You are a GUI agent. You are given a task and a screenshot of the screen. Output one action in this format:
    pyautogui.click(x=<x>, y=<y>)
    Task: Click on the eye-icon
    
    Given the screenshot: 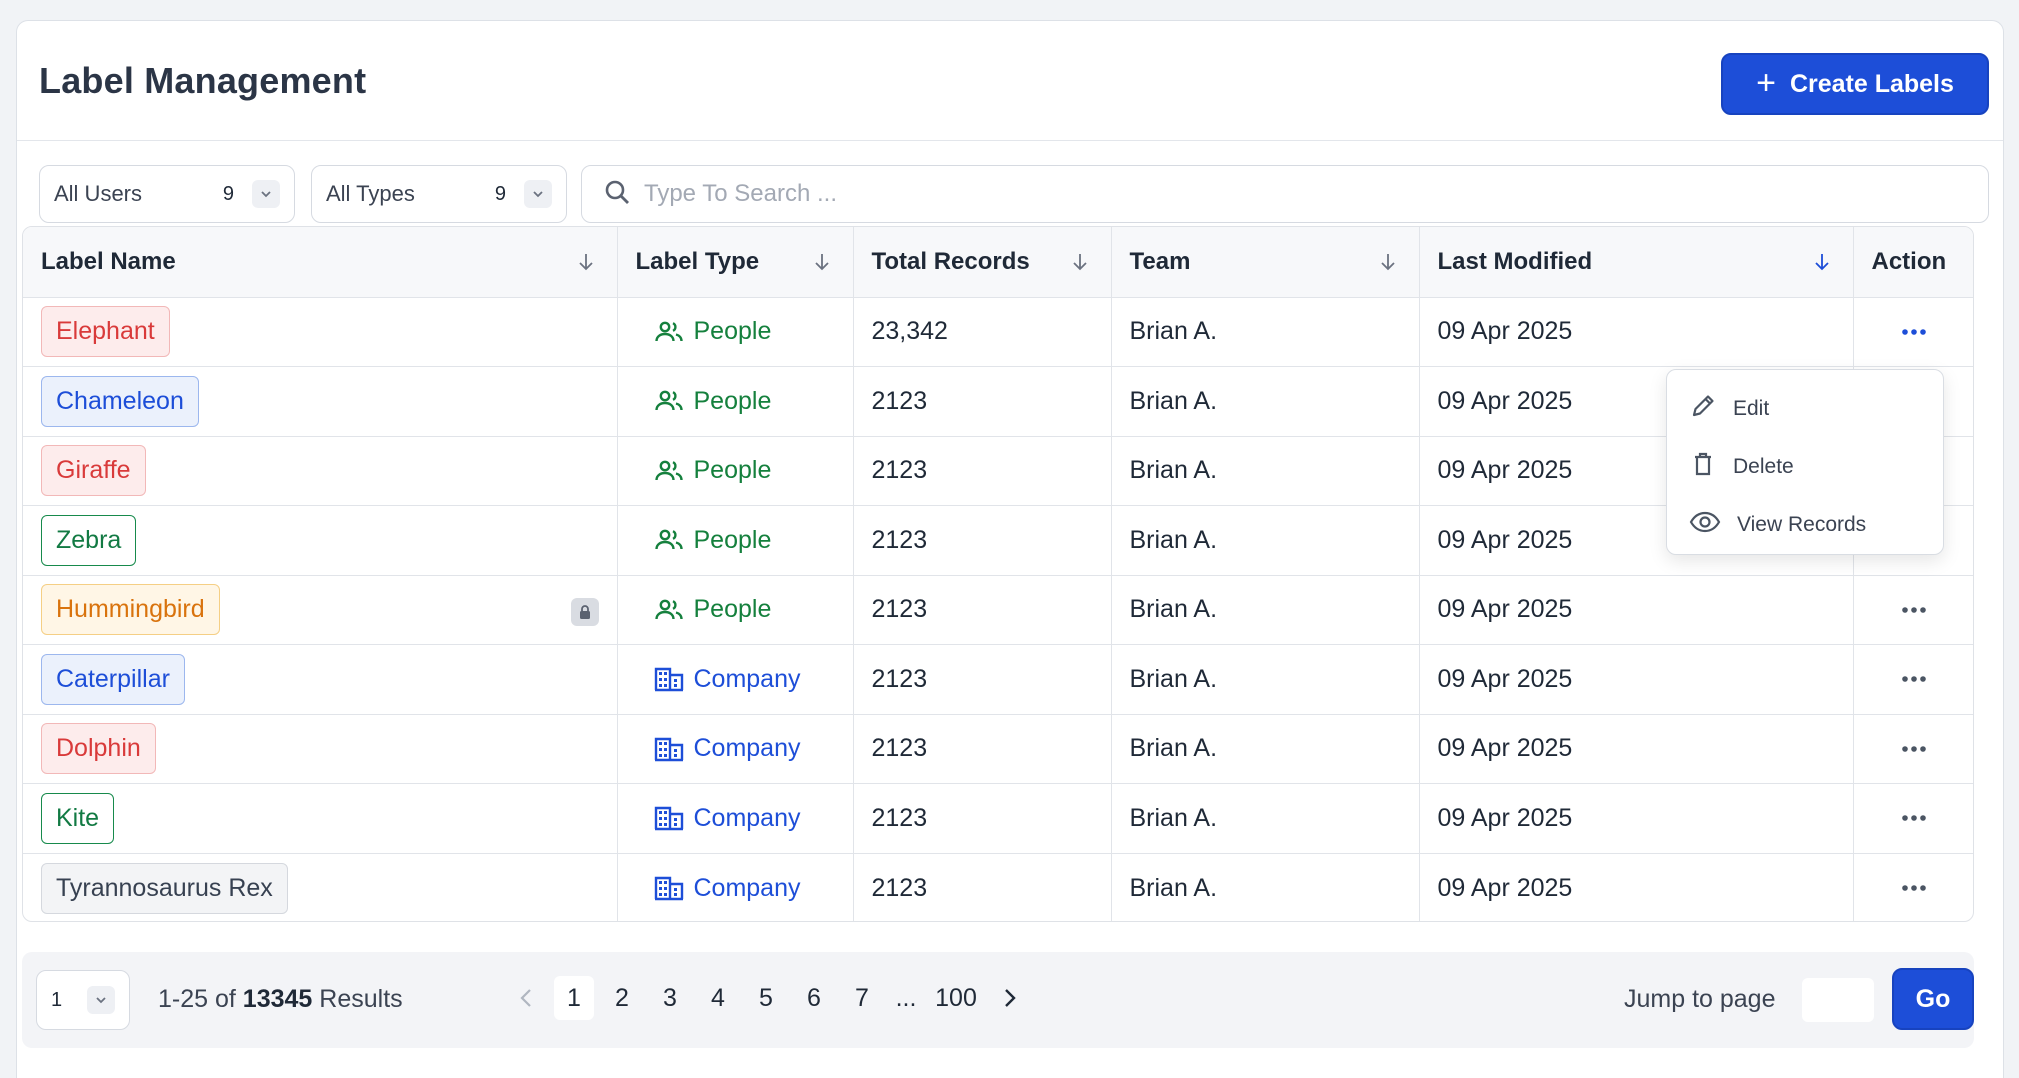 What is the action you would take?
    pyautogui.click(x=1705, y=525)
    